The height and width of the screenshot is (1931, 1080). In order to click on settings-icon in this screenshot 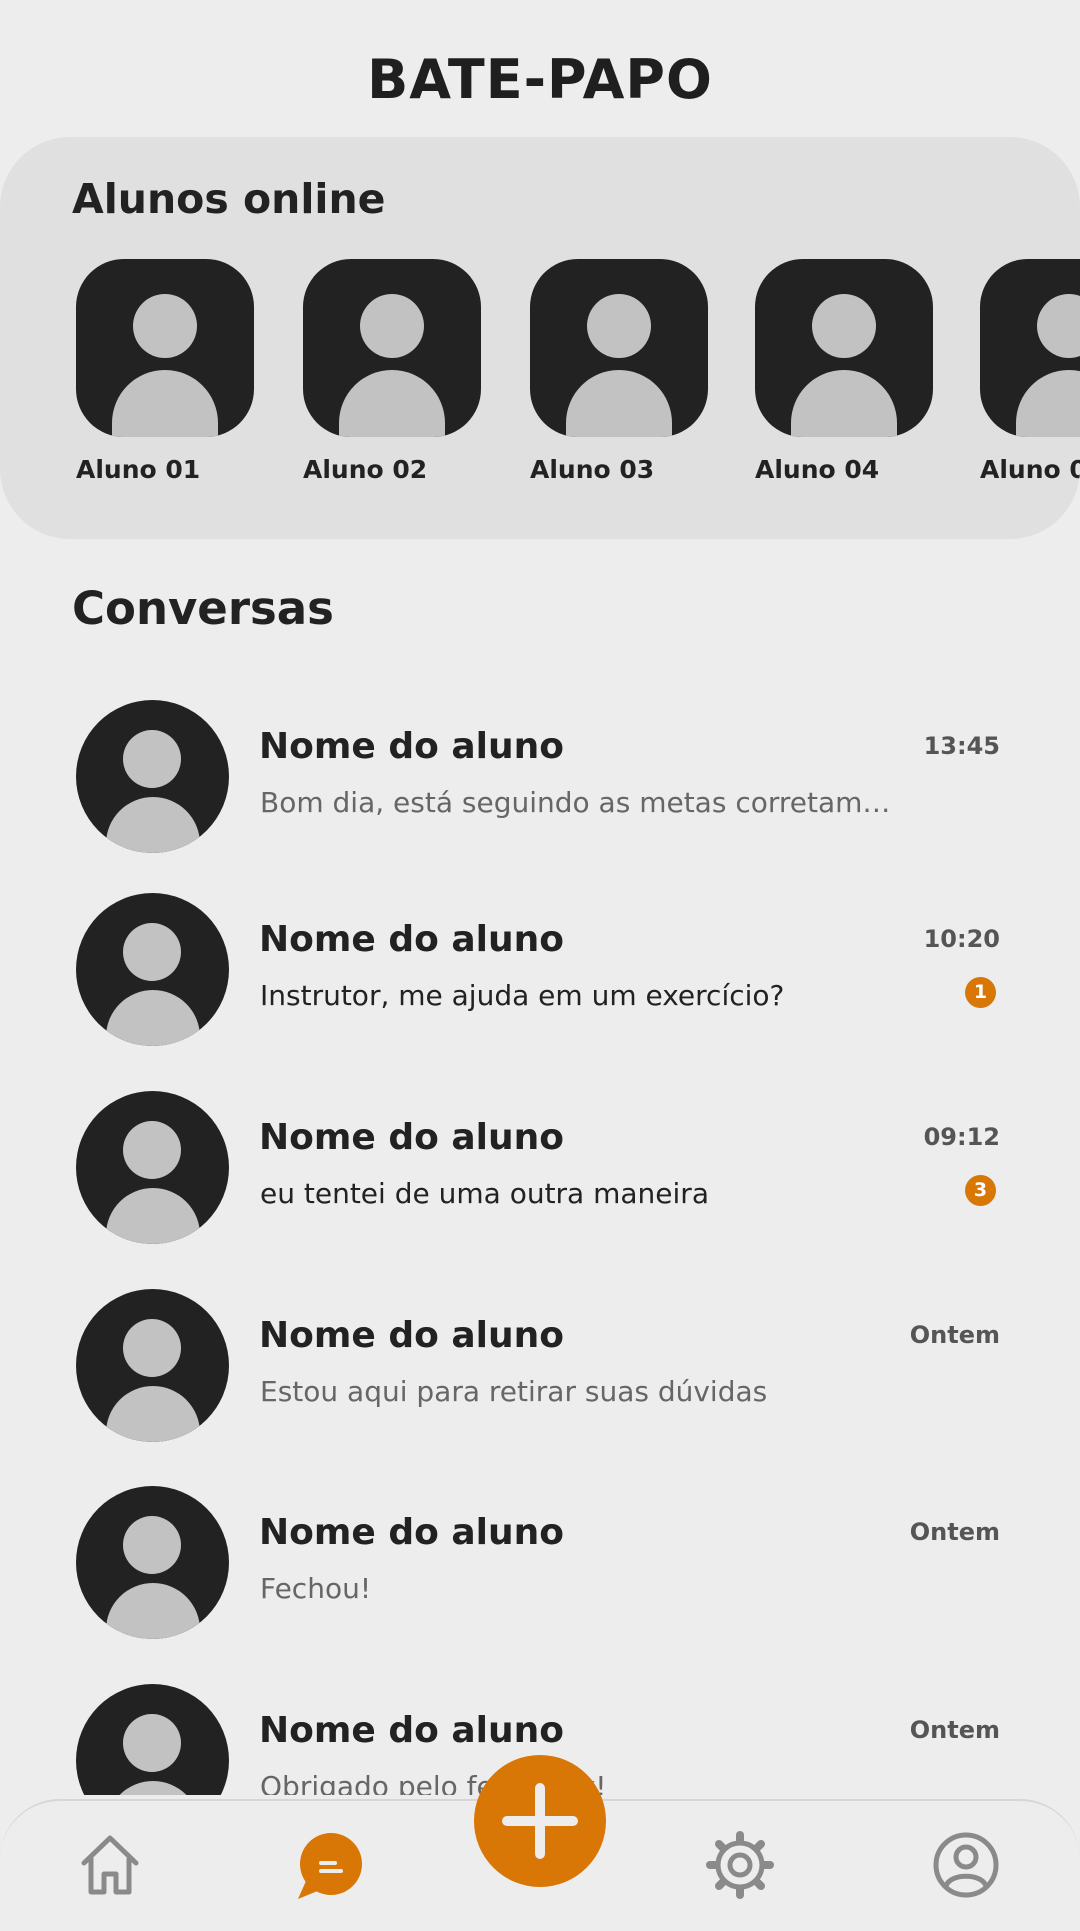, I will do `click(740, 1865)`.